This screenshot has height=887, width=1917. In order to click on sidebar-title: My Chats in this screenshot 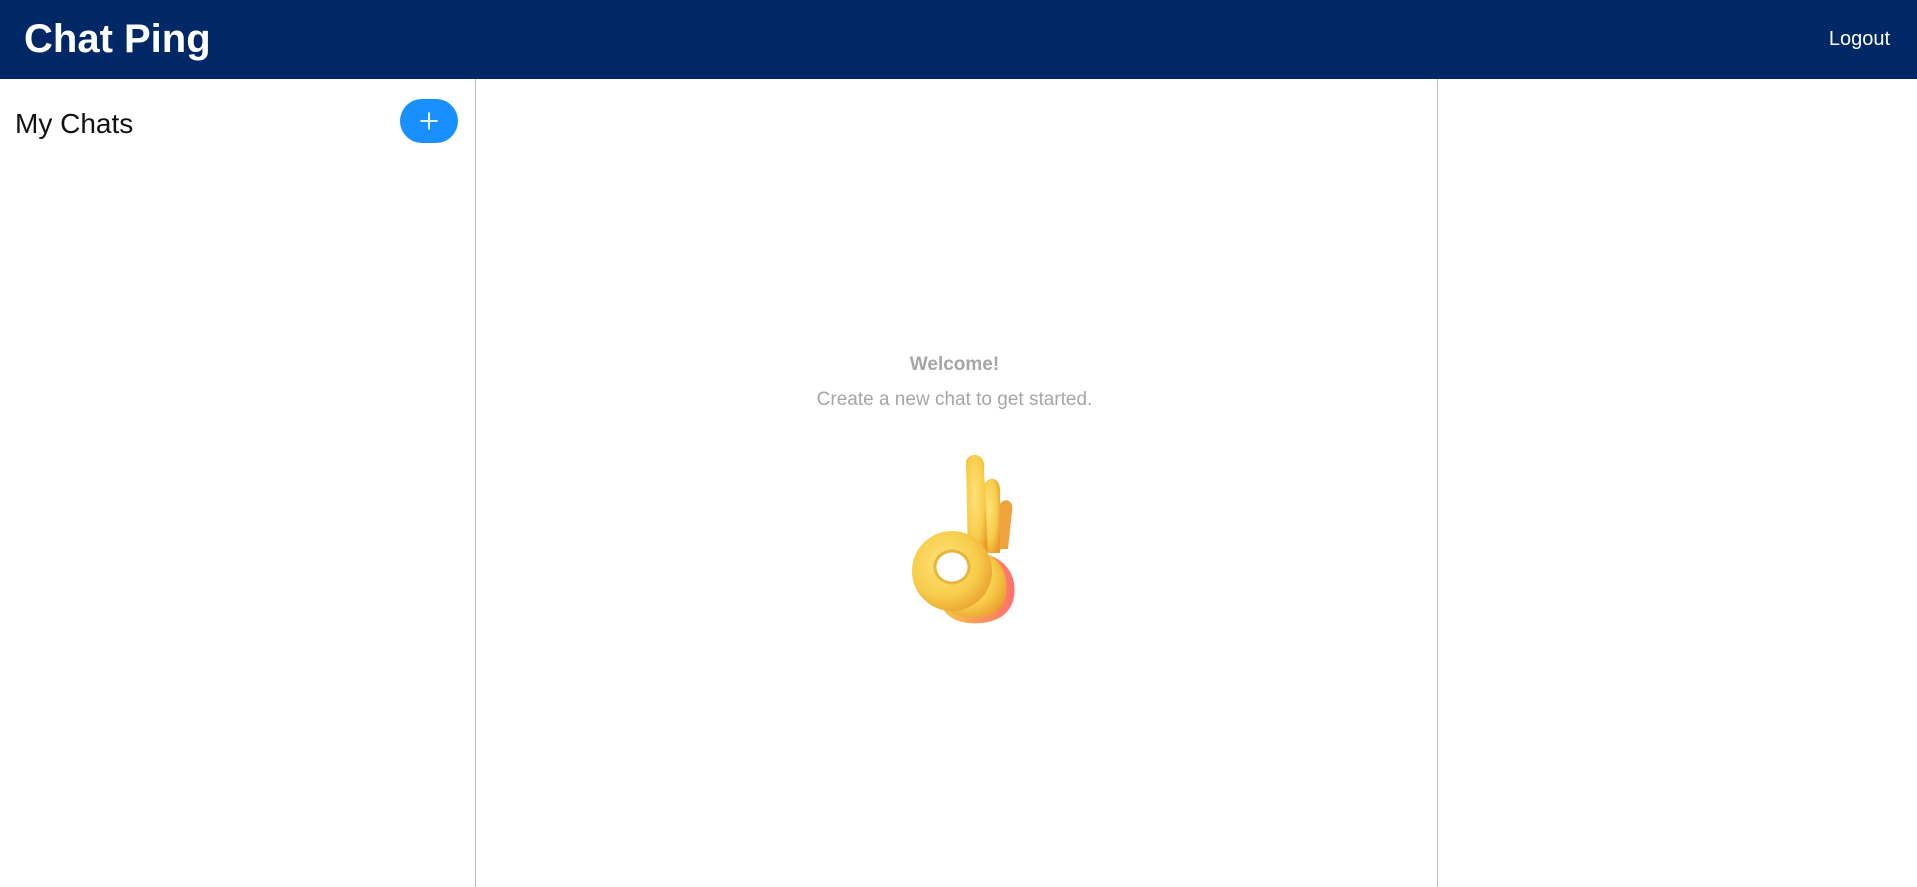, I will do `click(74, 123)`.